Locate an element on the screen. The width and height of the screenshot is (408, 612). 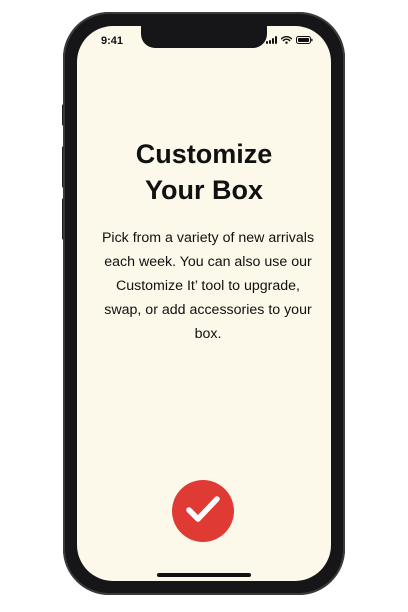
notch is located at coordinates (204, 37).